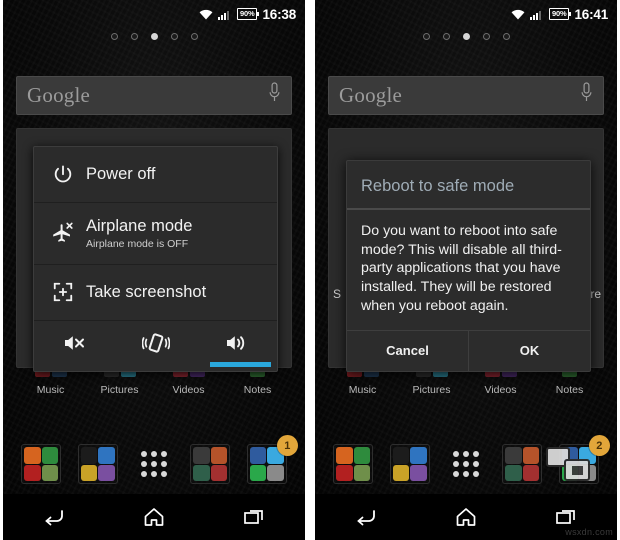 Image resolution: width=620 pixels, height=540 pixels. Describe the element at coordinates (466, 95) in the screenshot. I see `google-search-bar-right: Google` at that location.